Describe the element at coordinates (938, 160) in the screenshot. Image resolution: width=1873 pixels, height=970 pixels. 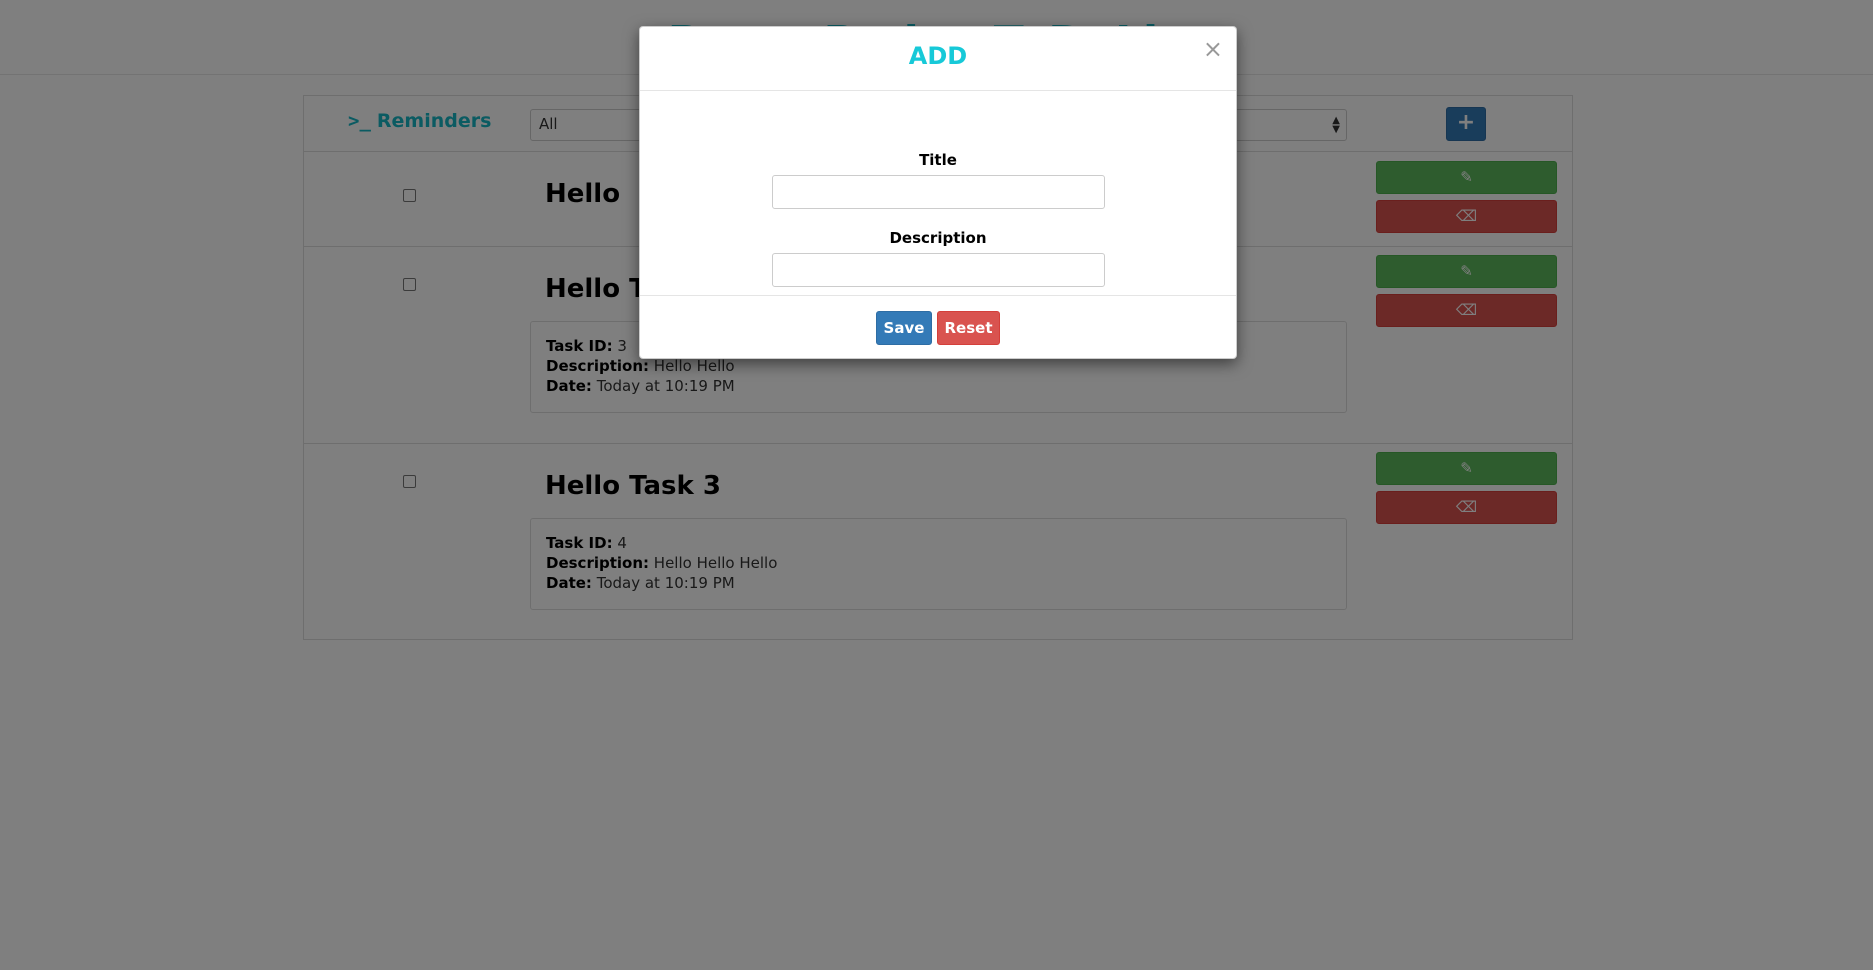
I see `title-label: Title` at that location.